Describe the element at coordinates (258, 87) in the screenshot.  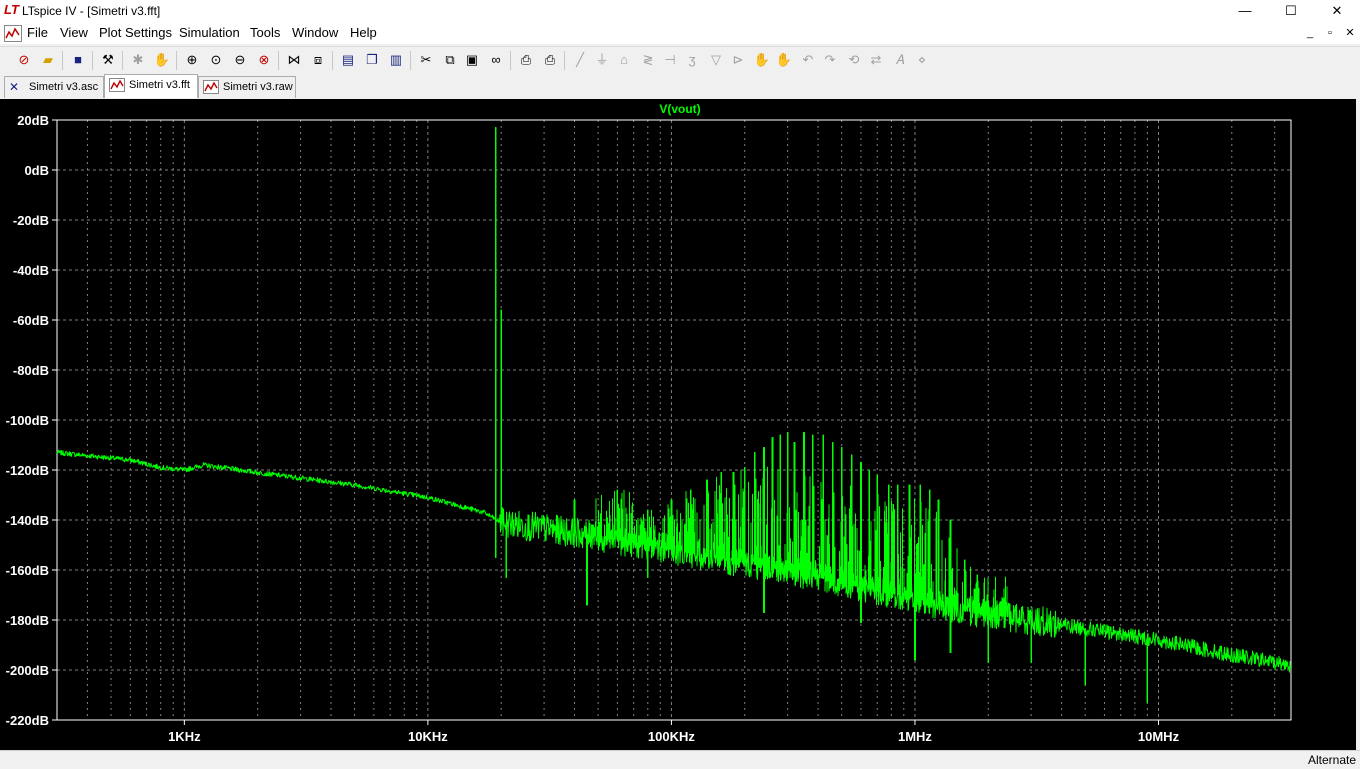
I see `tab-label: Simetri v3.raw` at that location.